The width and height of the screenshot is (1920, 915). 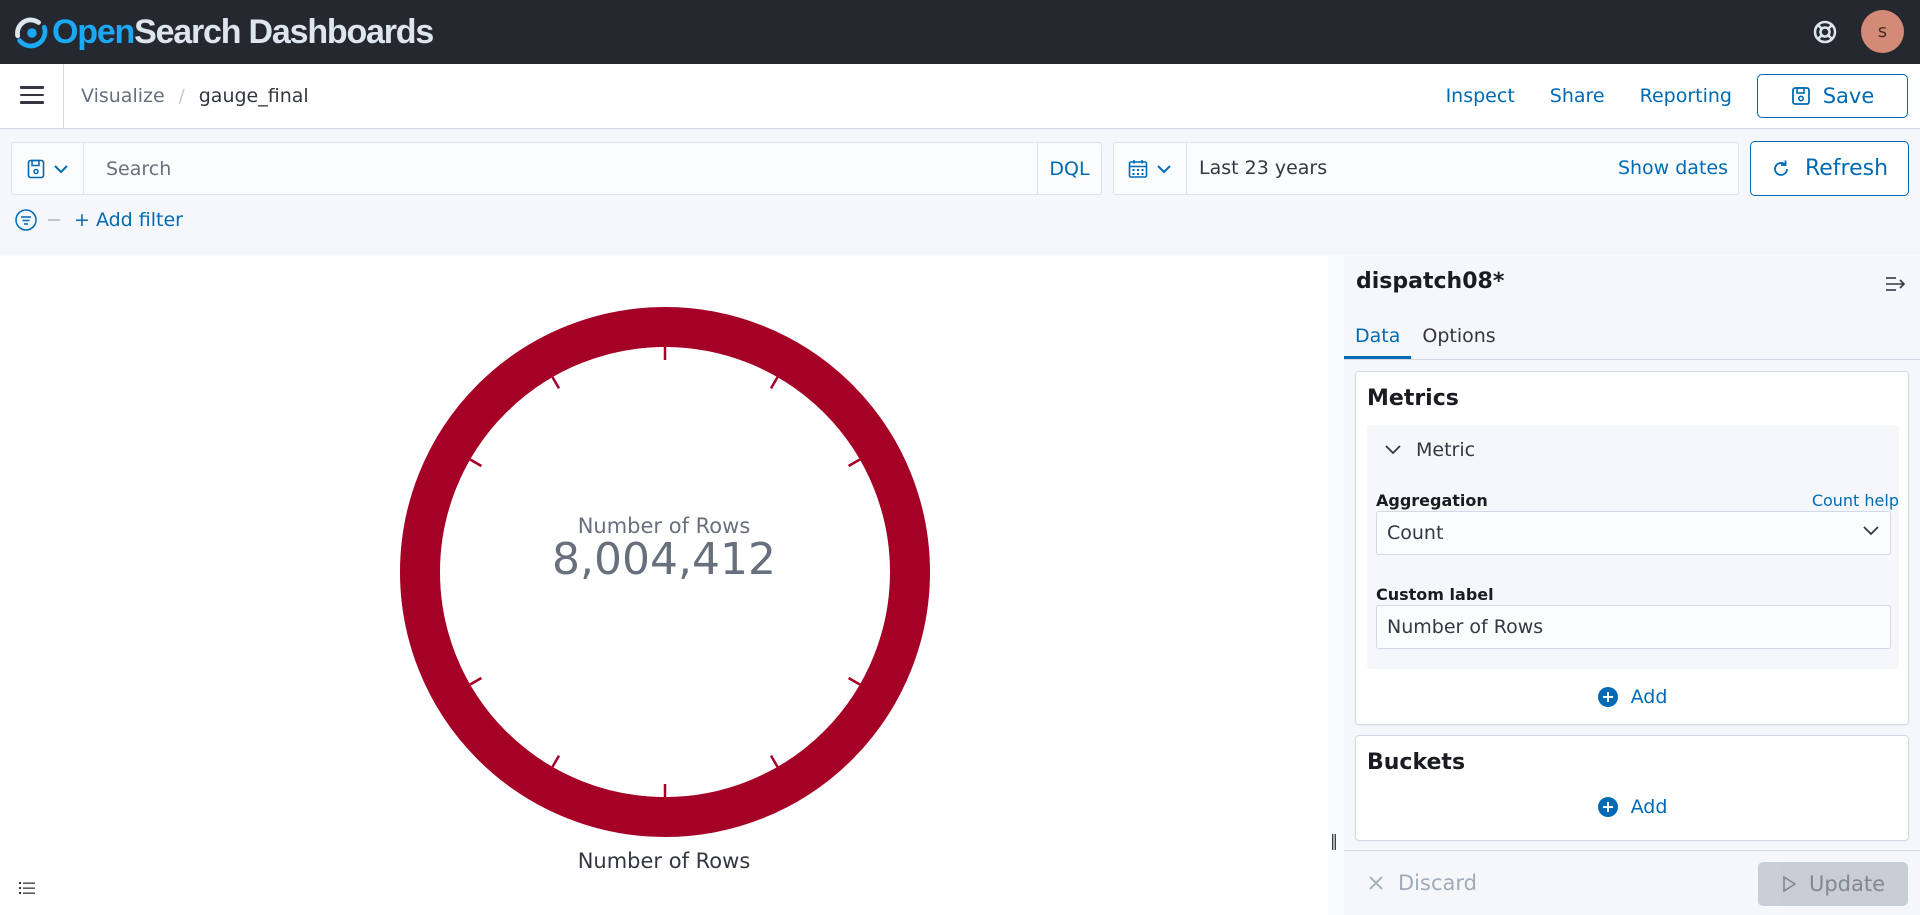 What do you see at coordinates (1882, 31) in the screenshot?
I see `user-avatar: s` at bounding box center [1882, 31].